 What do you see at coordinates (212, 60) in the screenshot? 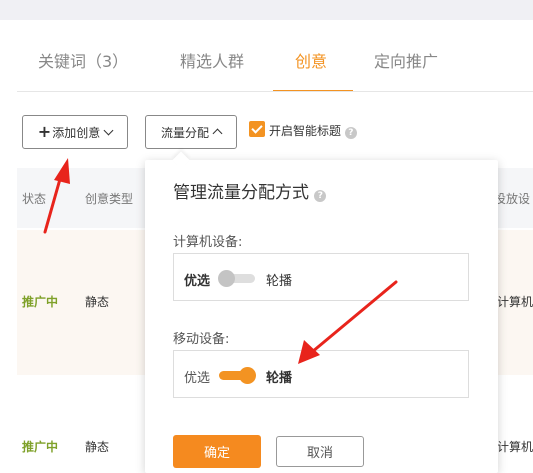
I see `tab-selected-audience: 精选人群` at bounding box center [212, 60].